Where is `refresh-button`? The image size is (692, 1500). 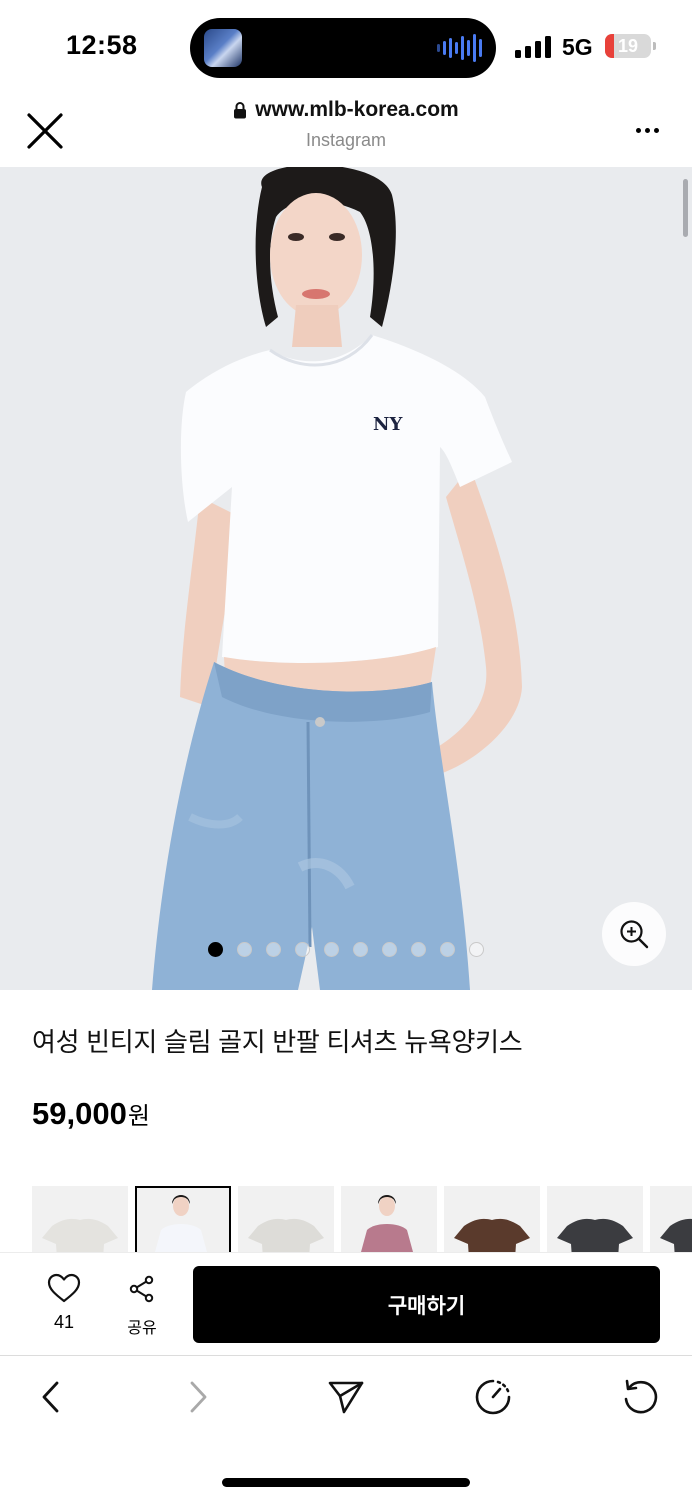
refresh-button is located at coordinates (640, 1397).